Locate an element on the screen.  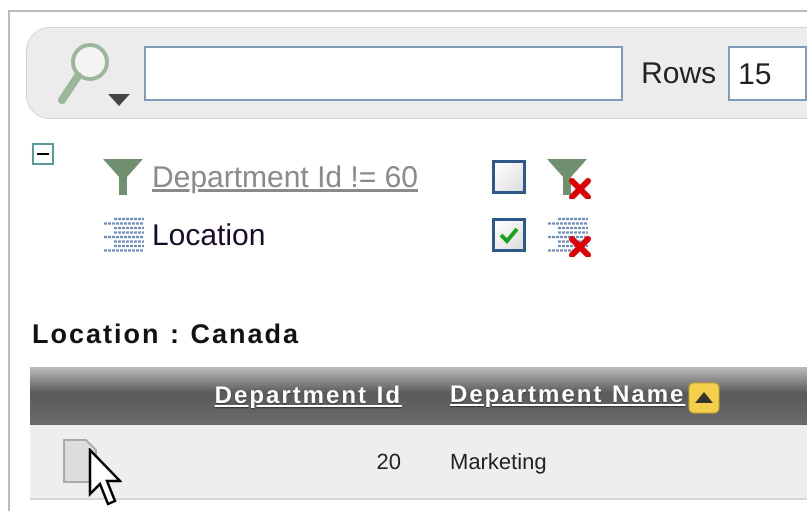
control-break-label: Location is located at coordinates (209, 236).